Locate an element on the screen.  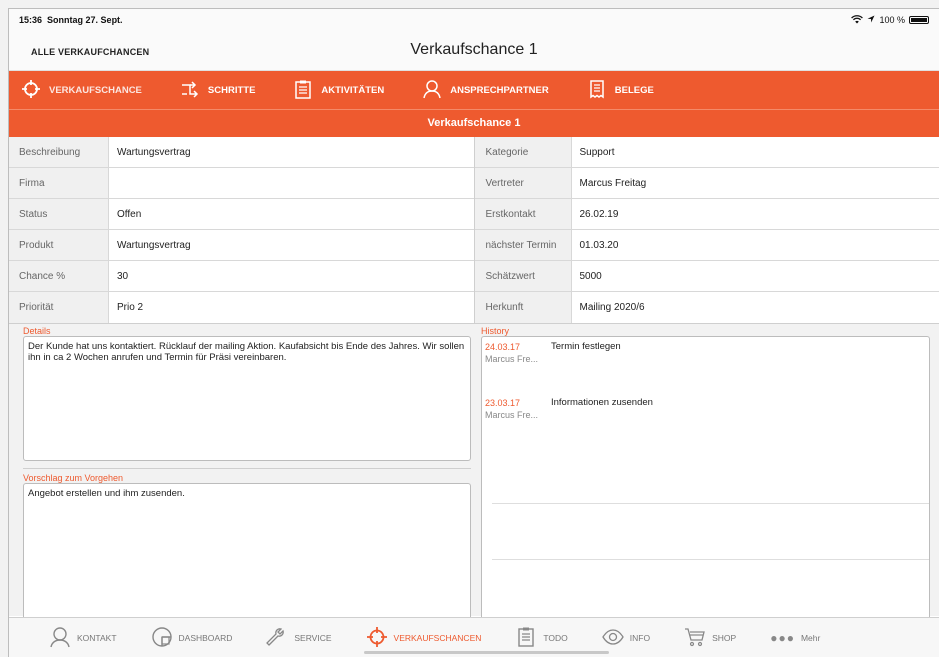
dashboard-icon is located at coordinates (162, 638).